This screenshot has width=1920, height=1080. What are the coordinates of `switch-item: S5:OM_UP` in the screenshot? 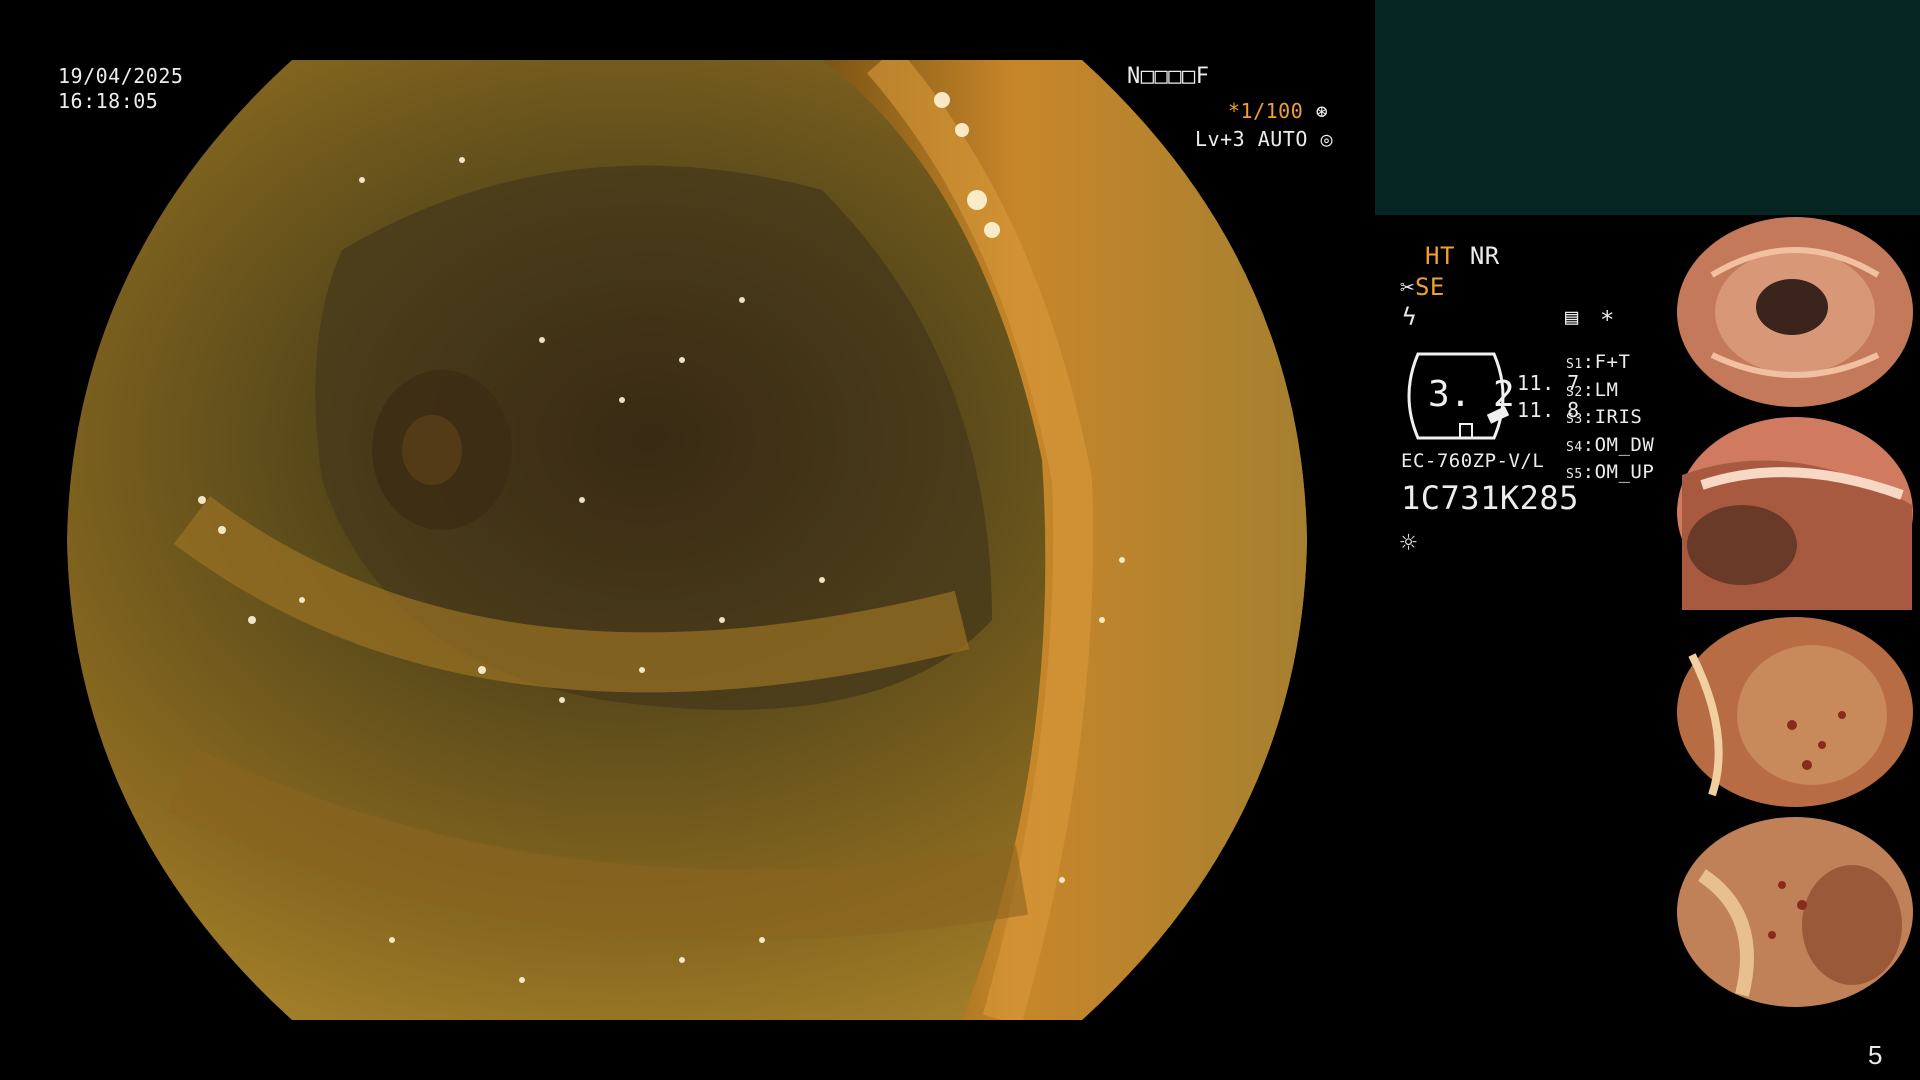 It's located at (1610, 472).